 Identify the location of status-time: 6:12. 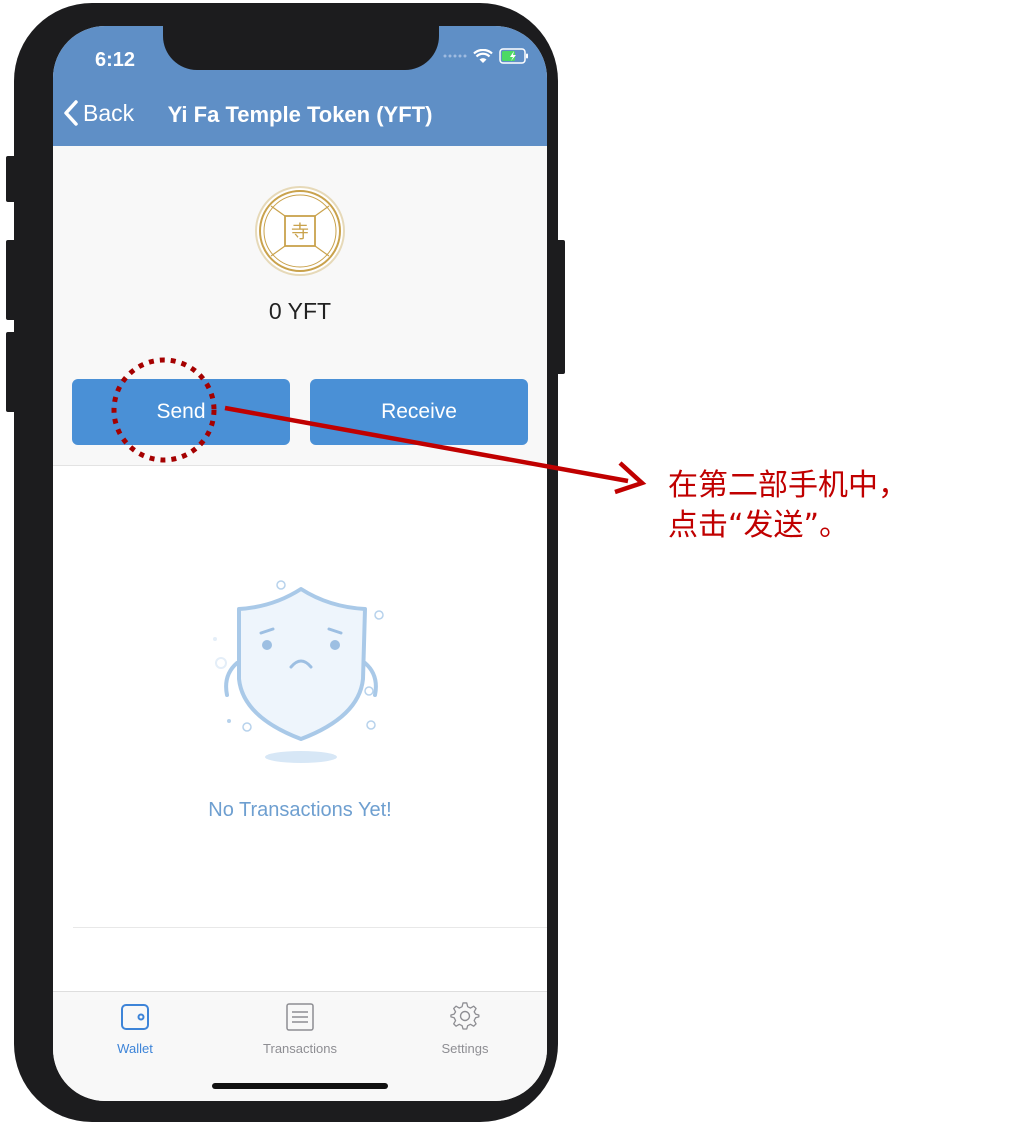
(115, 60).